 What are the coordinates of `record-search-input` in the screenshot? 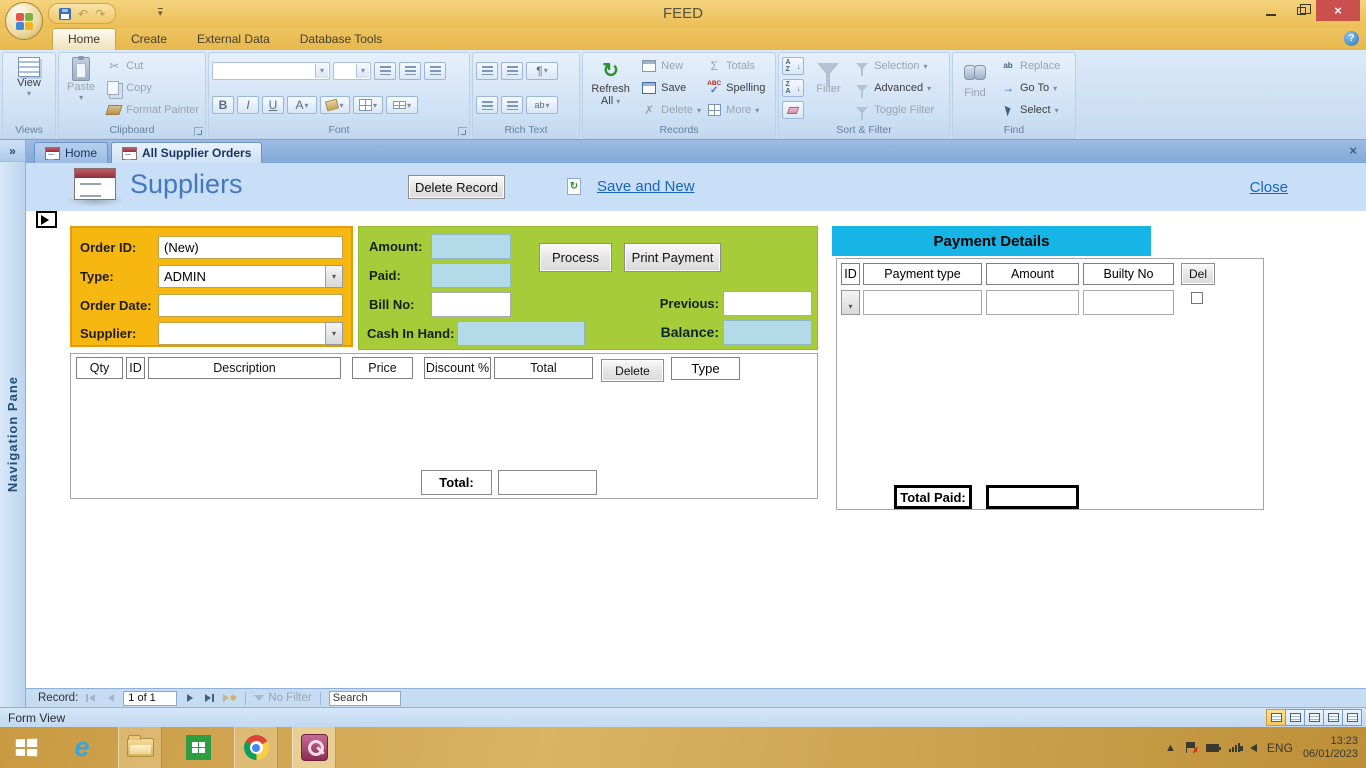 It's located at (364, 698).